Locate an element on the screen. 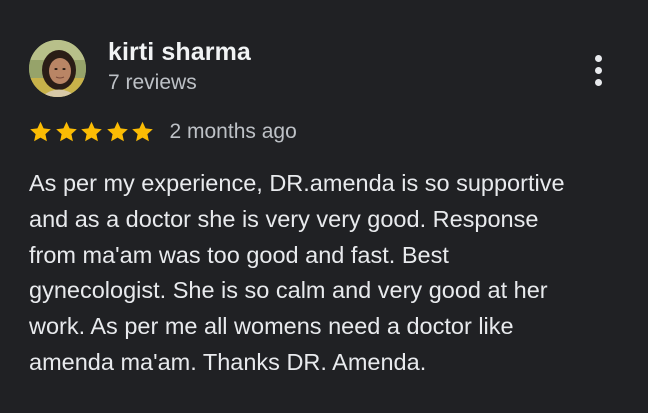 The width and height of the screenshot is (648, 413). more-options-button is located at coordinates (598, 70).